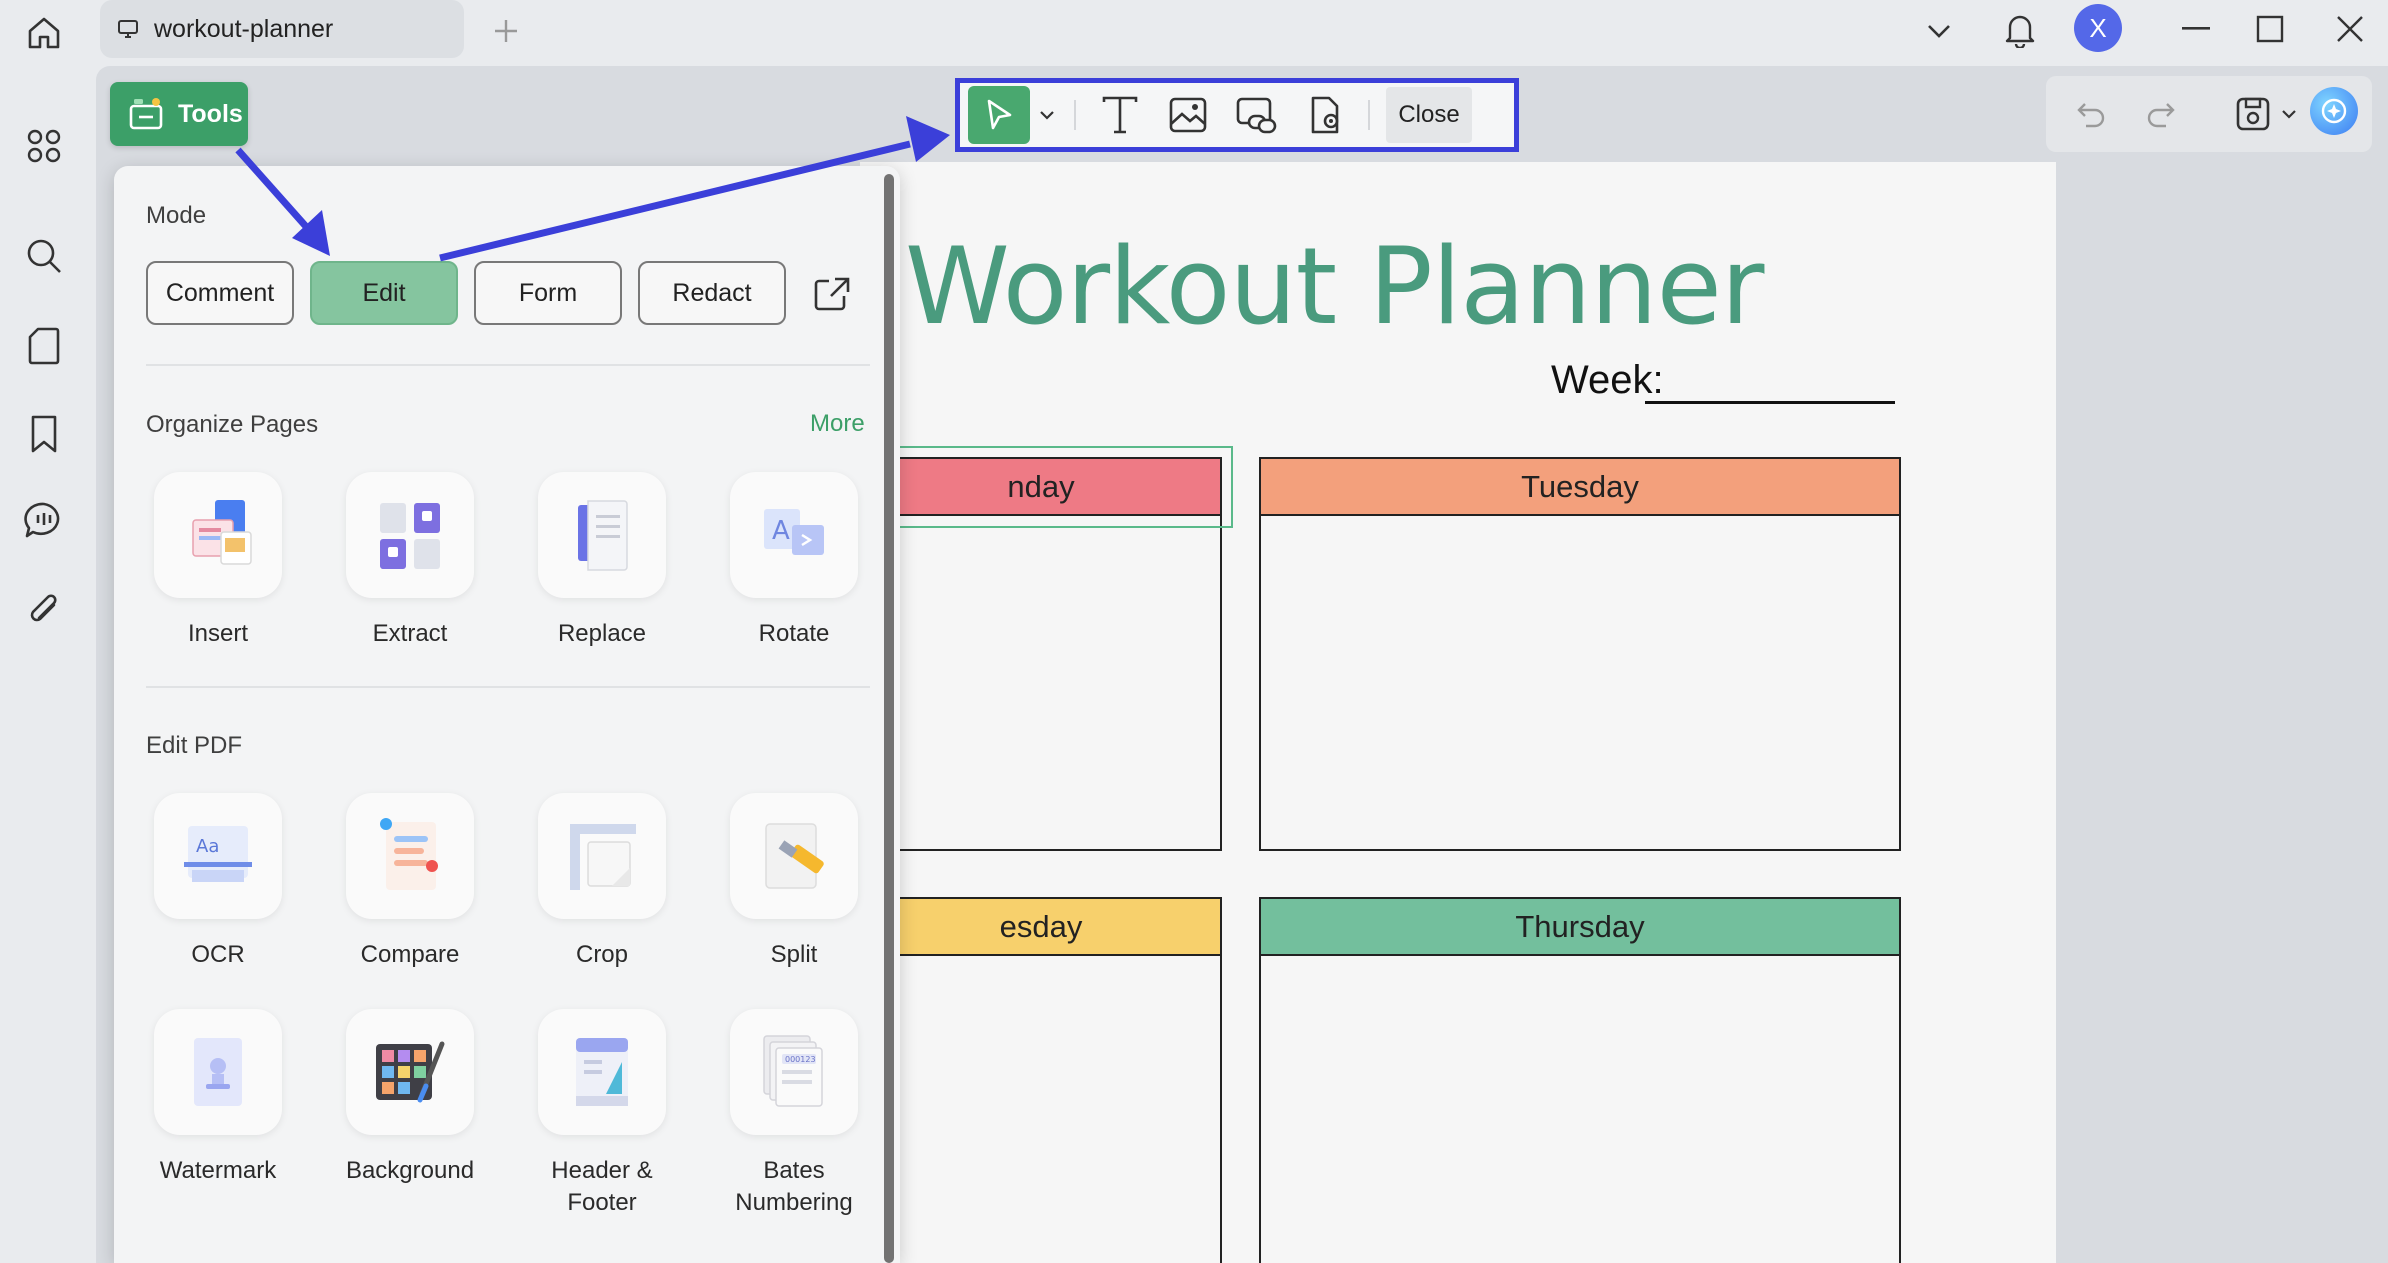 This screenshot has height=1263, width=2388. I want to click on week-blank-line, so click(1770, 402).